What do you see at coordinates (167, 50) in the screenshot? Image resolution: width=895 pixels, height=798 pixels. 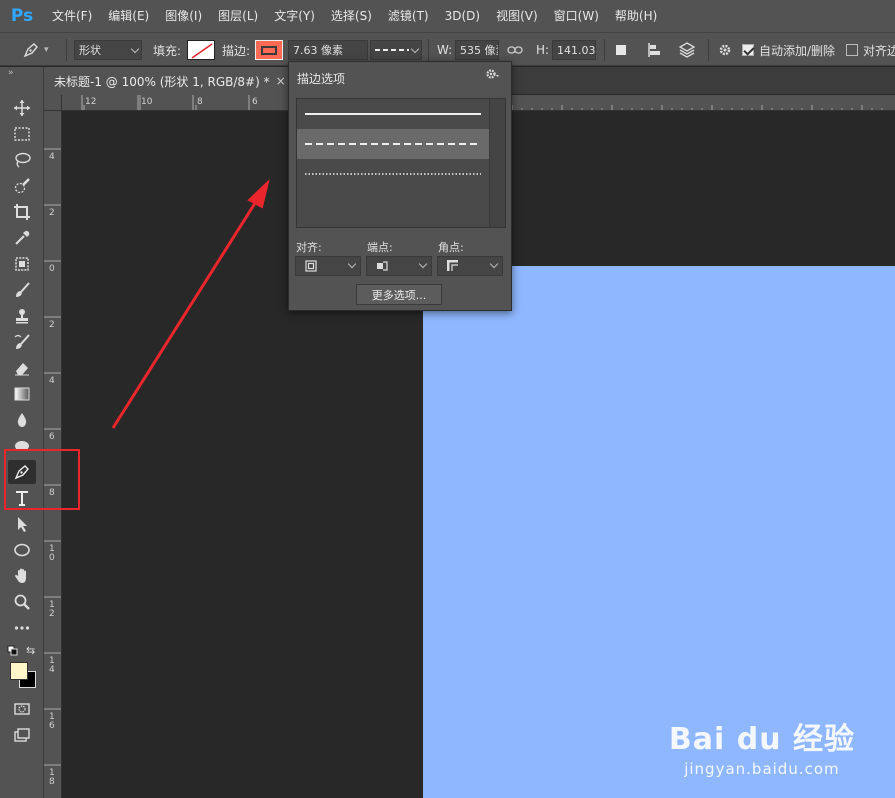 I see `fill-label: 填充:` at bounding box center [167, 50].